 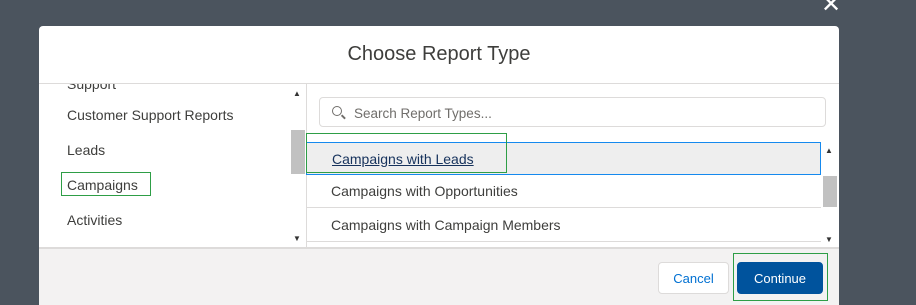 What do you see at coordinates (563, 225) in the screenshot?
I see `report-type-row-campaigns-with-campaign-members: Campaigns with Campaign Members` at bounding box center [563, 225].